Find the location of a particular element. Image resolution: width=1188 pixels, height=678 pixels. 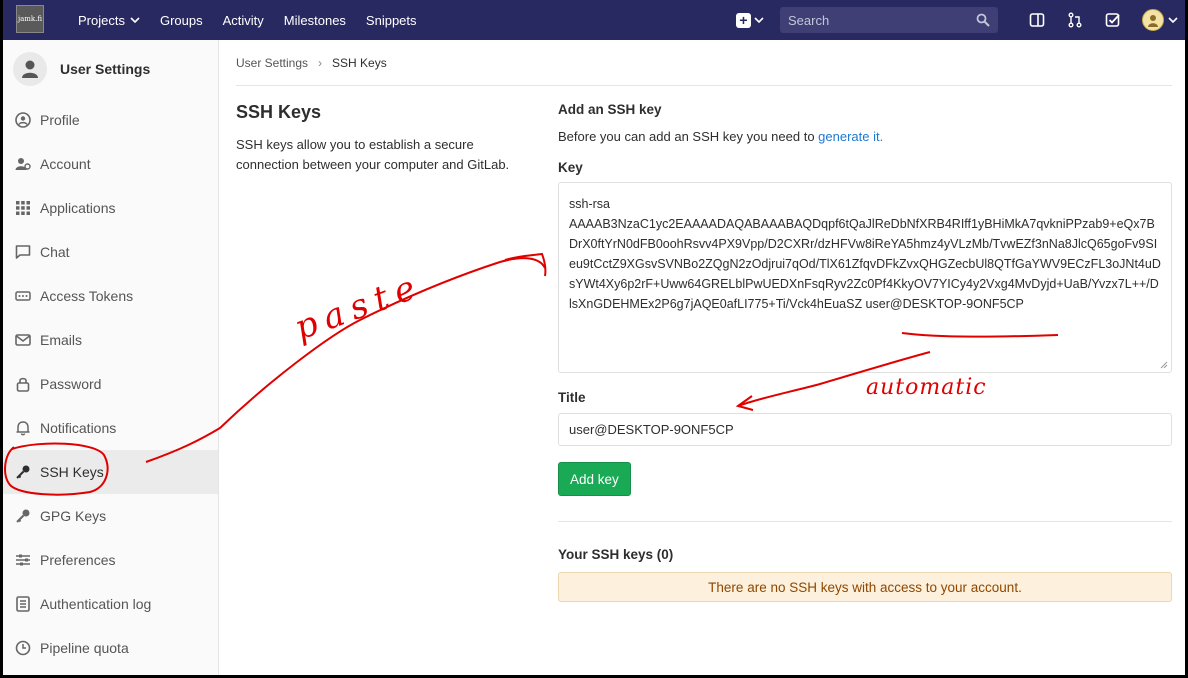

sidebar-item-label: Preferences is located at coordinates (78, 560).